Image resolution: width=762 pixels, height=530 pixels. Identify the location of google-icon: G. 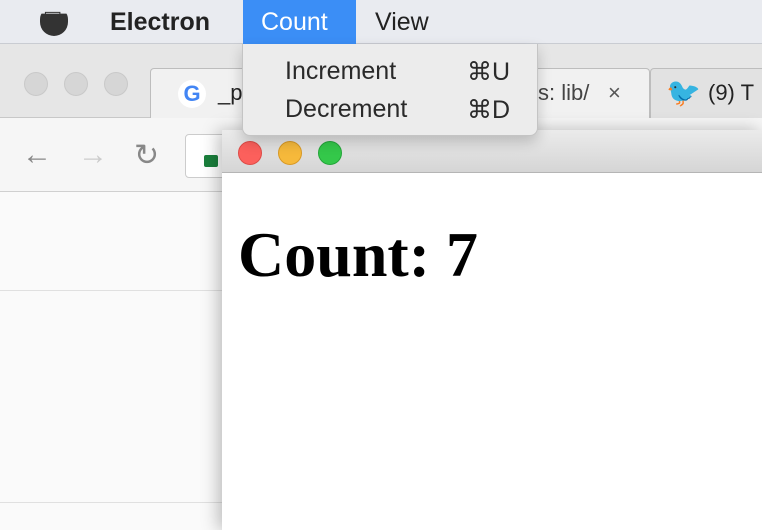
(192, 94).